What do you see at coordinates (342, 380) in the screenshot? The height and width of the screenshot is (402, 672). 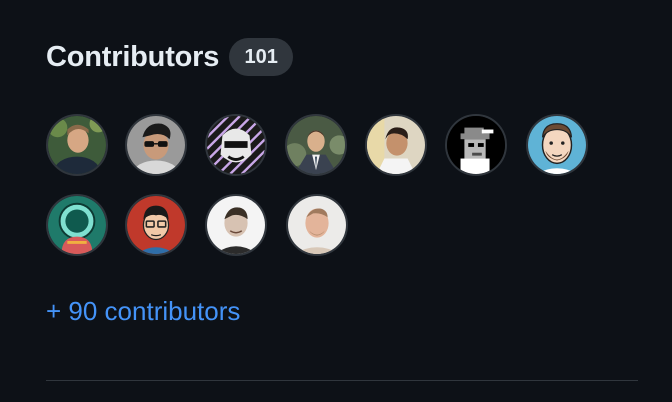 I see `section-divider` at bounding box center [342, 380].